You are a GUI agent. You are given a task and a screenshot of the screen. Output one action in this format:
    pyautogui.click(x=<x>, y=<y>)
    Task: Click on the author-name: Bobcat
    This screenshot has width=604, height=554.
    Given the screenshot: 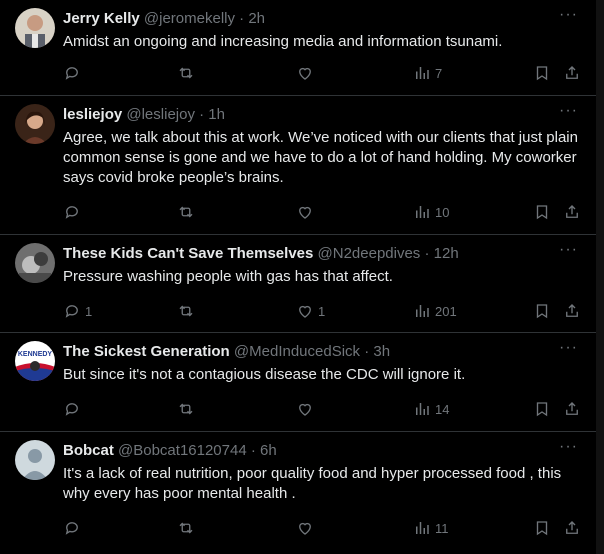 What is the action you would take?
    pyautogui.click(x=88, y=450)
    